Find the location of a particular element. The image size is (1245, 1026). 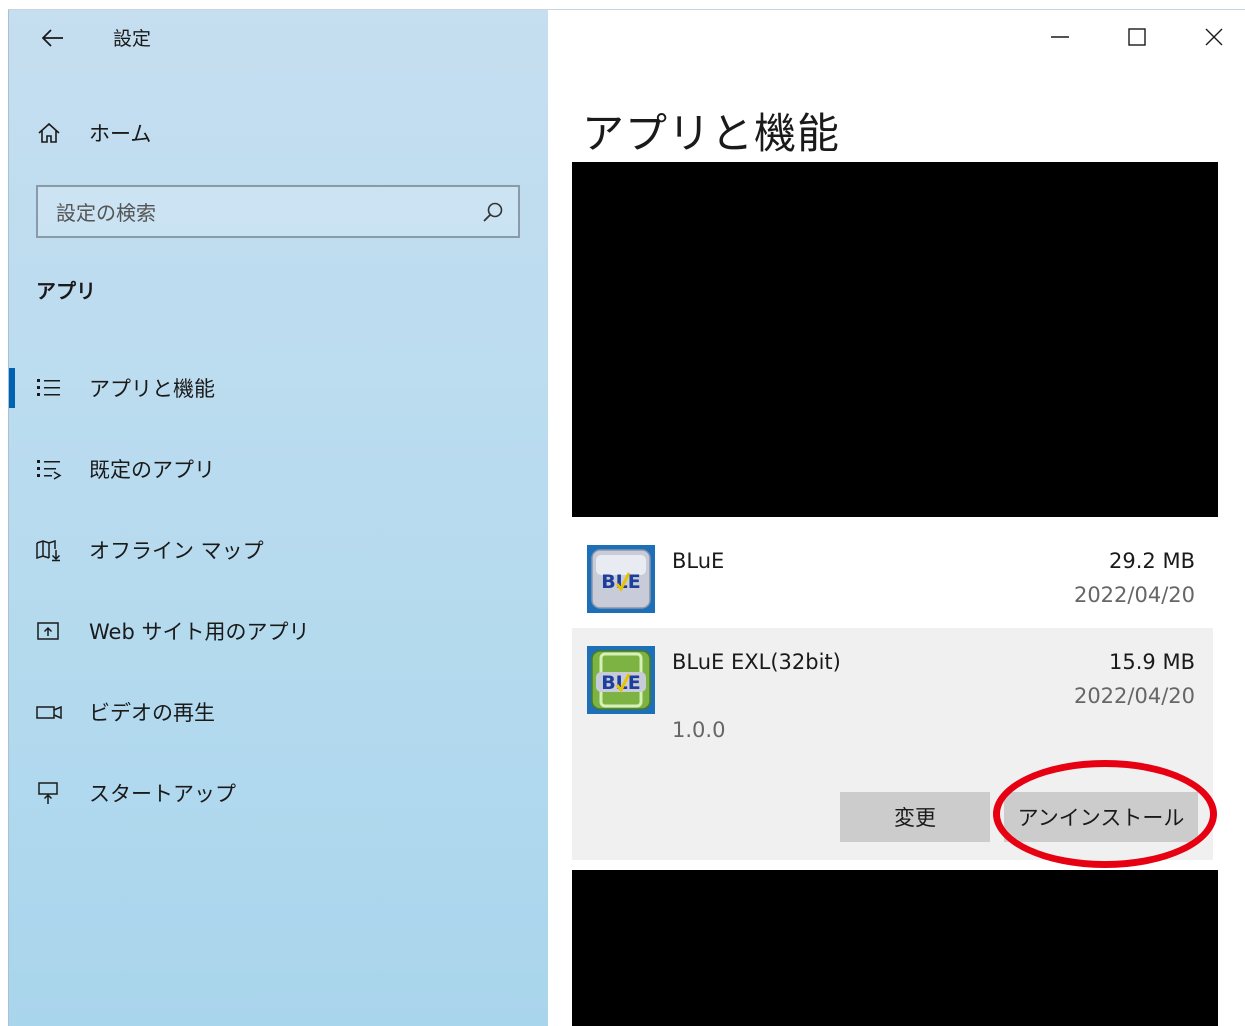

home-icon is located at coordinates (49, 132).